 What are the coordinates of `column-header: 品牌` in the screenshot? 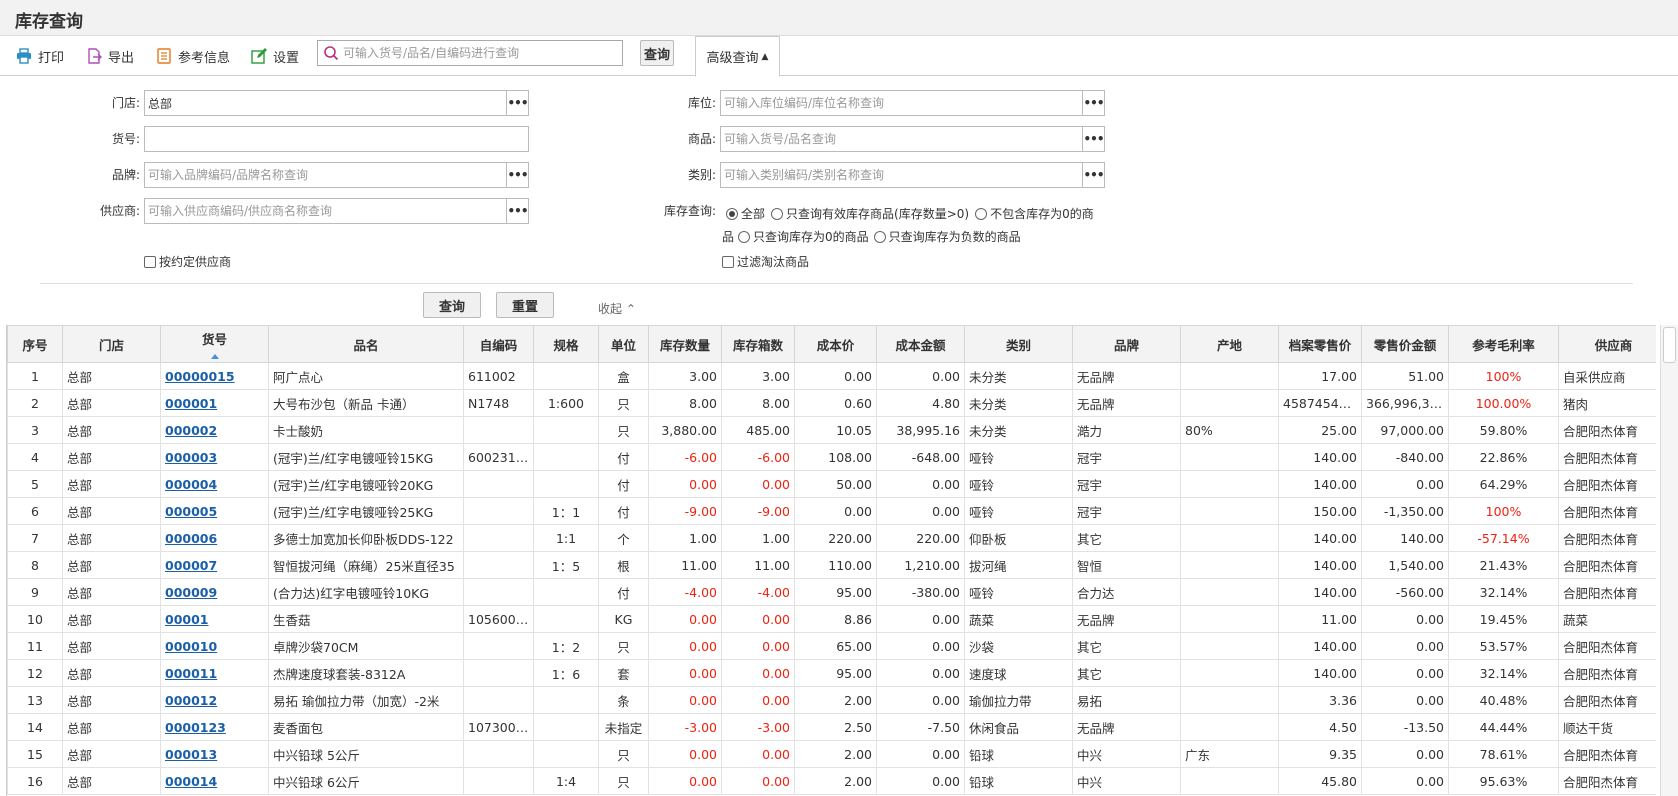 It's located at (1126, 344).